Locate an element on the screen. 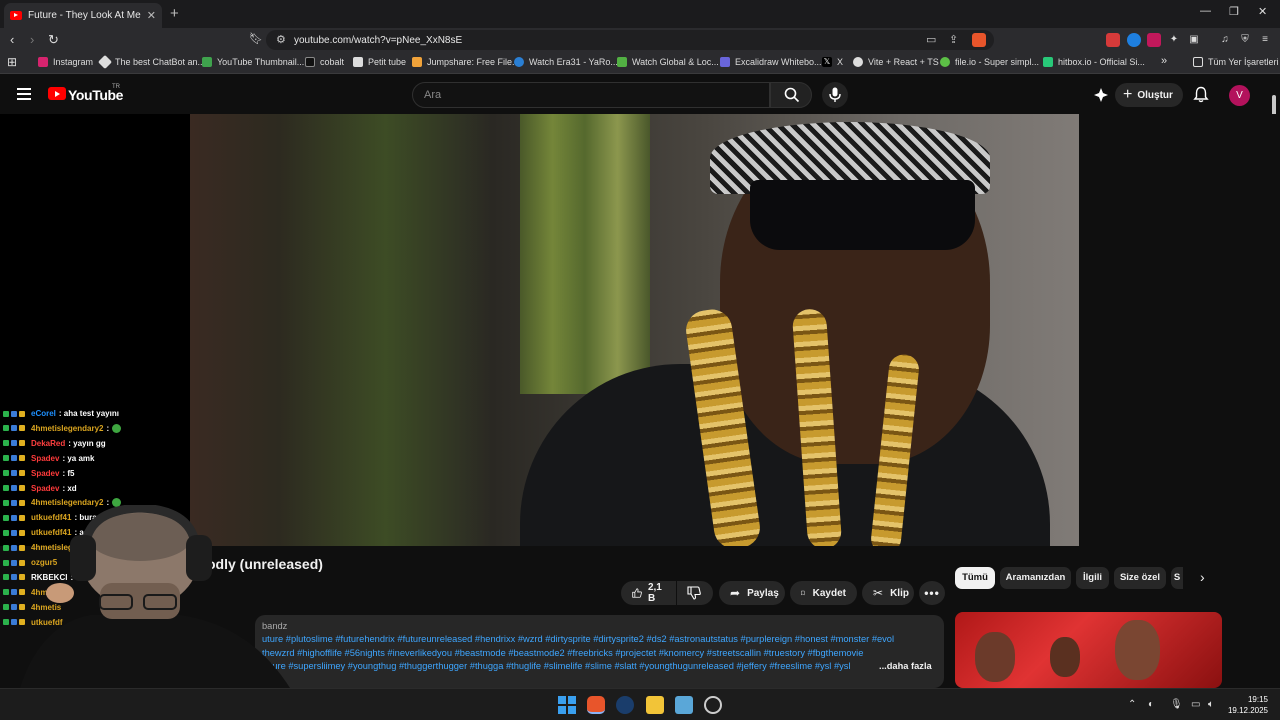  steam-icon is located at coordinates (625, 705).